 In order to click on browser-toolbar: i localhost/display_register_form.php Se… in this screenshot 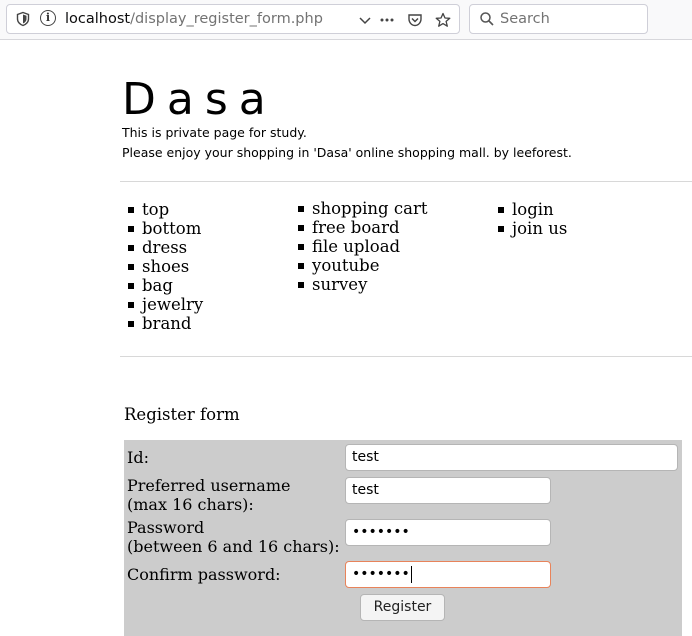, I will do `click(346, 20)`.